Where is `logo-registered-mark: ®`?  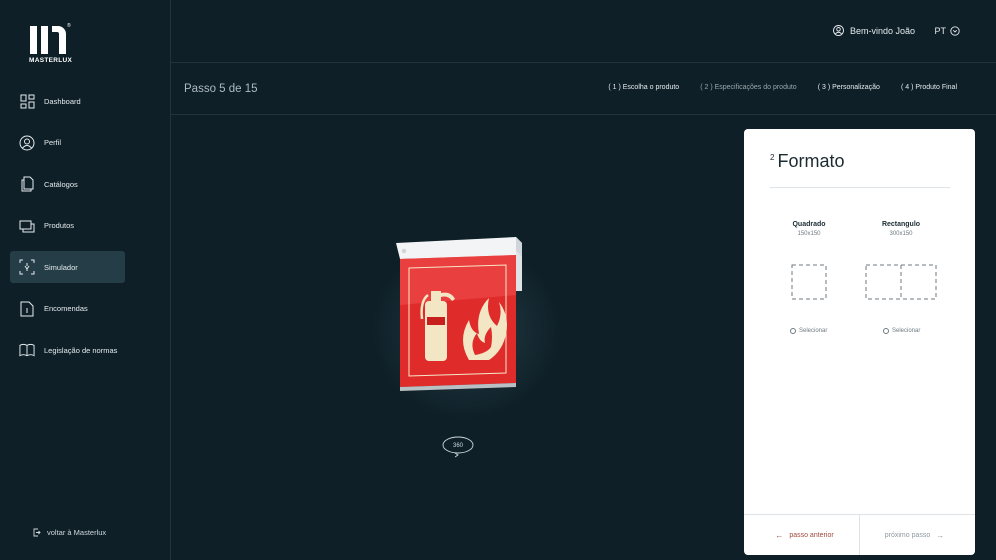
logo-registered-mark: ® is located at coordinates (69, 26).